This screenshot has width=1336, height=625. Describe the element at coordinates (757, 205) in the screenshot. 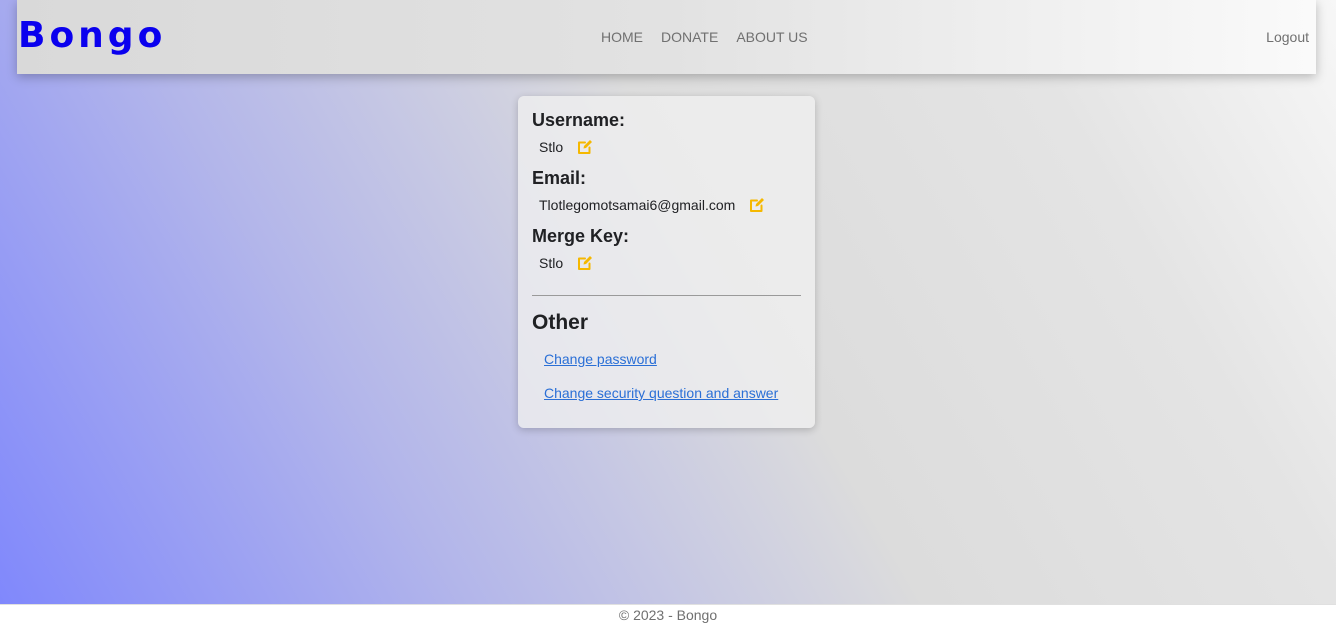

I see `edit-email-icon` at that location.